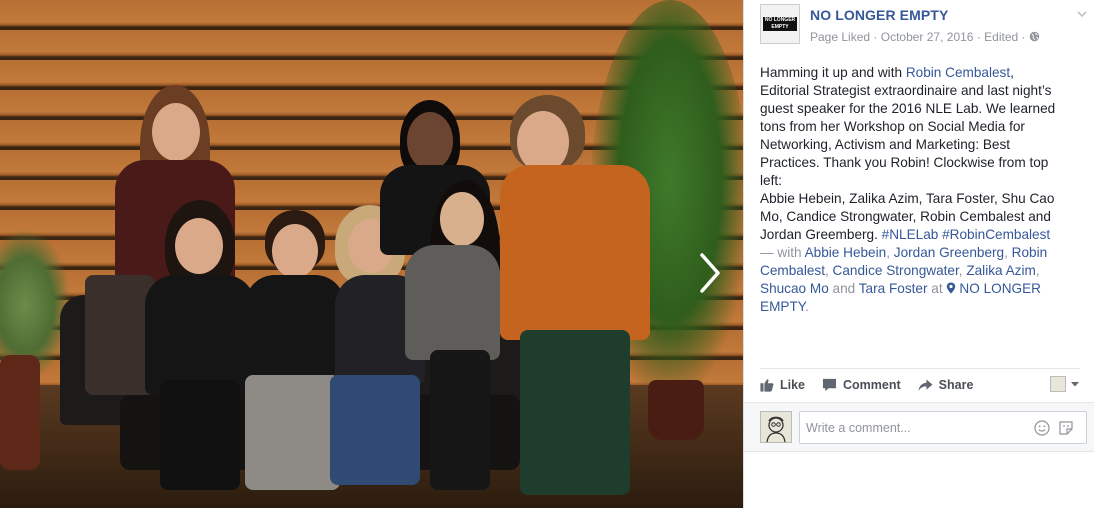 This screenshot has width=1094, height=508. What do you see at coordinates (794, 288) in the screenshot?
I see `tag-shucao-mo: Shucao Mo` at bounding box center [794, 288].